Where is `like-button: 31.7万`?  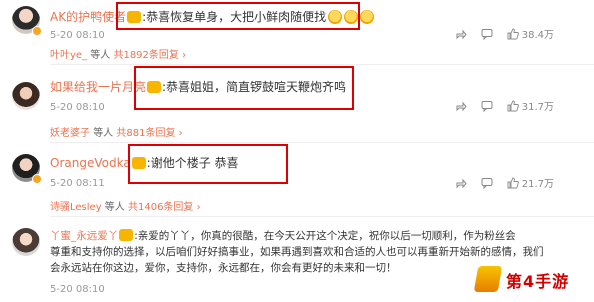 like-button: 31.7万 is located at coordinates (530, 105).